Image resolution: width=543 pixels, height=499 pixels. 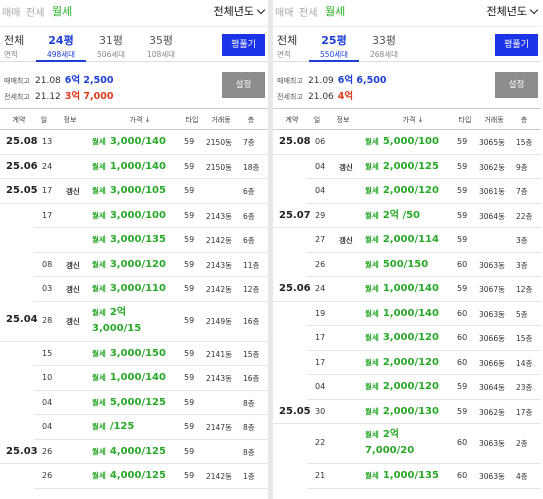 I want to click on table-row: 25.04 28 갱신 월세 2억 3,000/15 59 2149동 16층, so click(x=134, y=322).